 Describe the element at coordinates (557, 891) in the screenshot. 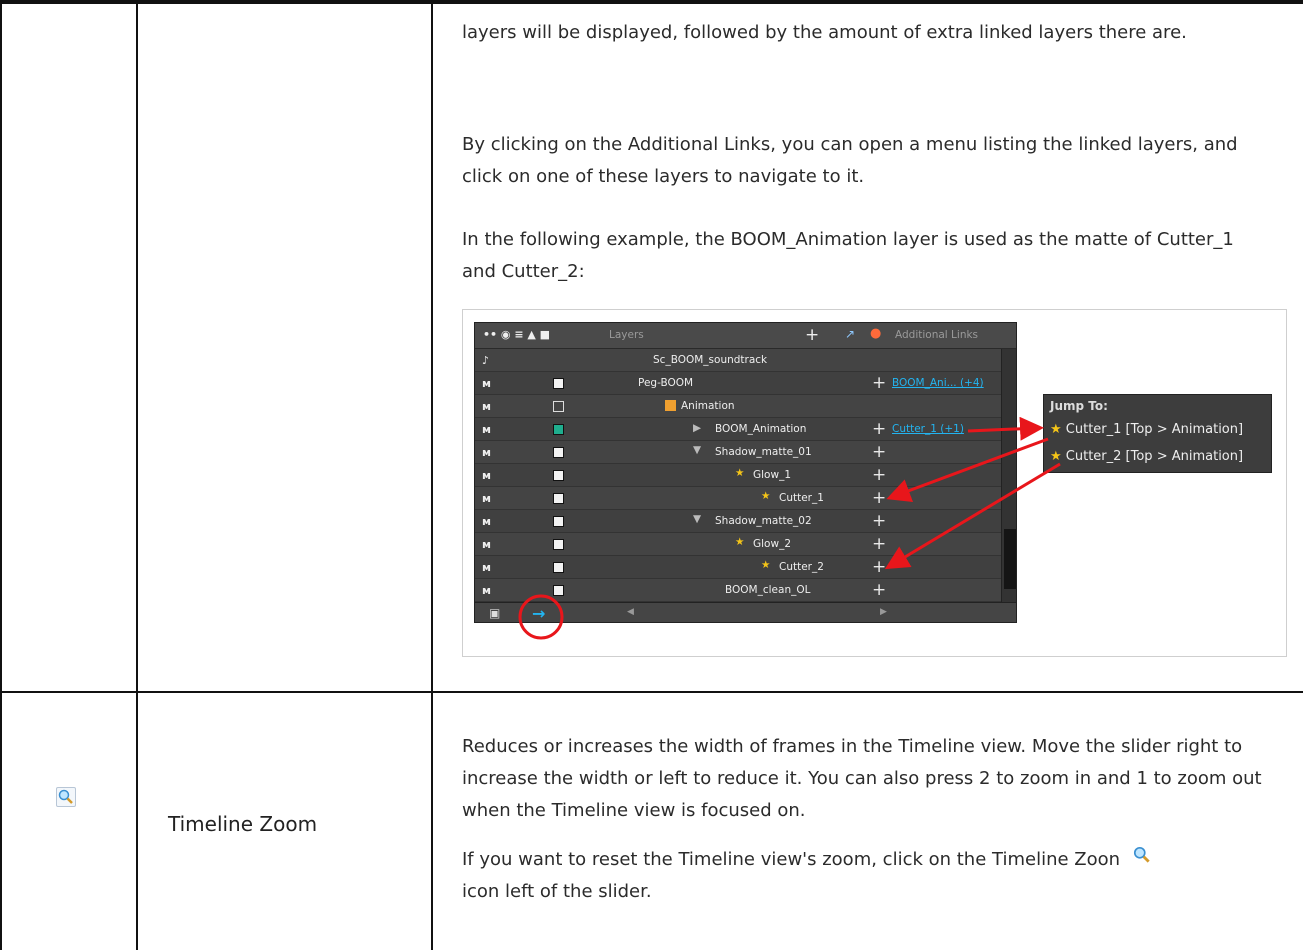

I see `row2-paragraph-2-end: icon left of the slider.` at that location.